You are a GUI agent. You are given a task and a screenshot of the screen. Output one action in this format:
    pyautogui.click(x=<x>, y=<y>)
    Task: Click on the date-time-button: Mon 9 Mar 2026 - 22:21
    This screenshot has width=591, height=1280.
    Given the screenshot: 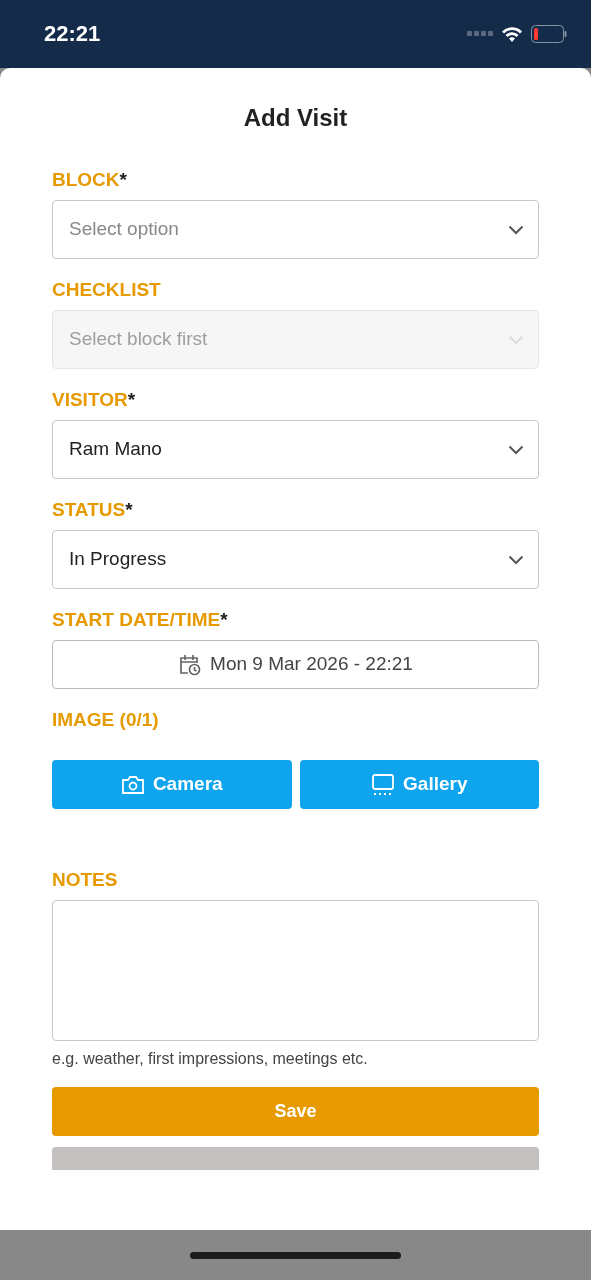 What is the action you would take?
    pyautogui.click(x=295, y=664)
    